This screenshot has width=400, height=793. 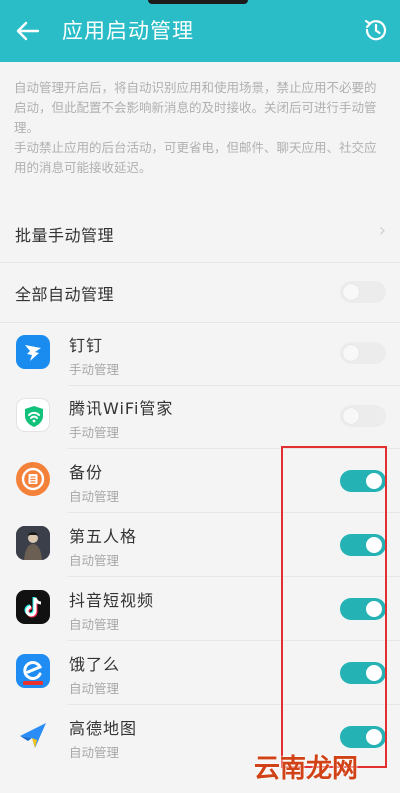 What do you see at coordinates (200, 608) in the screenshot?
I see `app-row-douyin: 抖音短视频 自动管理` at bounding box center [200, 608].